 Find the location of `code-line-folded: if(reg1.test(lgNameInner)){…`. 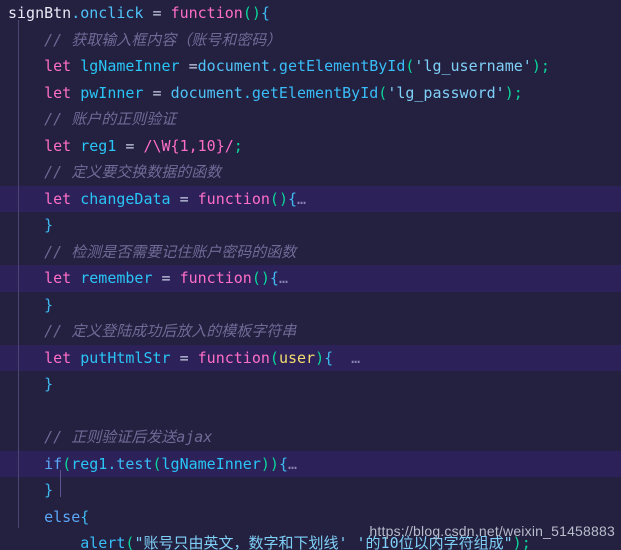

code-line-folded: if(reg1.test(lgNameInner)){… is located at coordinates (310, 463).